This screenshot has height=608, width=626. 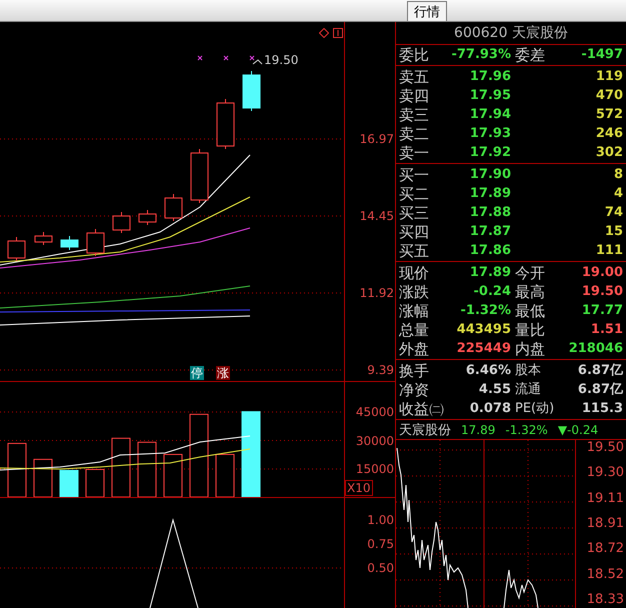 I want to click on quote-label: 流通, so click(x=528, y=389).